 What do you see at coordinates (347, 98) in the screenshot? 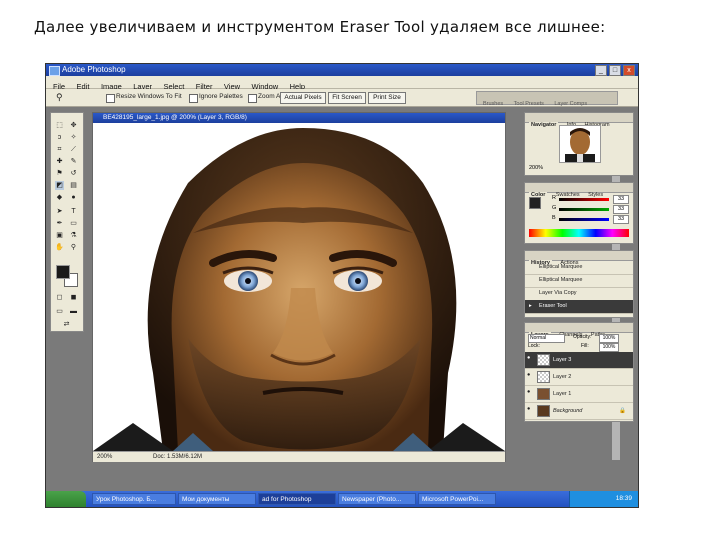
I see `fit-screen-button: Fit Screen` at bounding box center [347, 98].